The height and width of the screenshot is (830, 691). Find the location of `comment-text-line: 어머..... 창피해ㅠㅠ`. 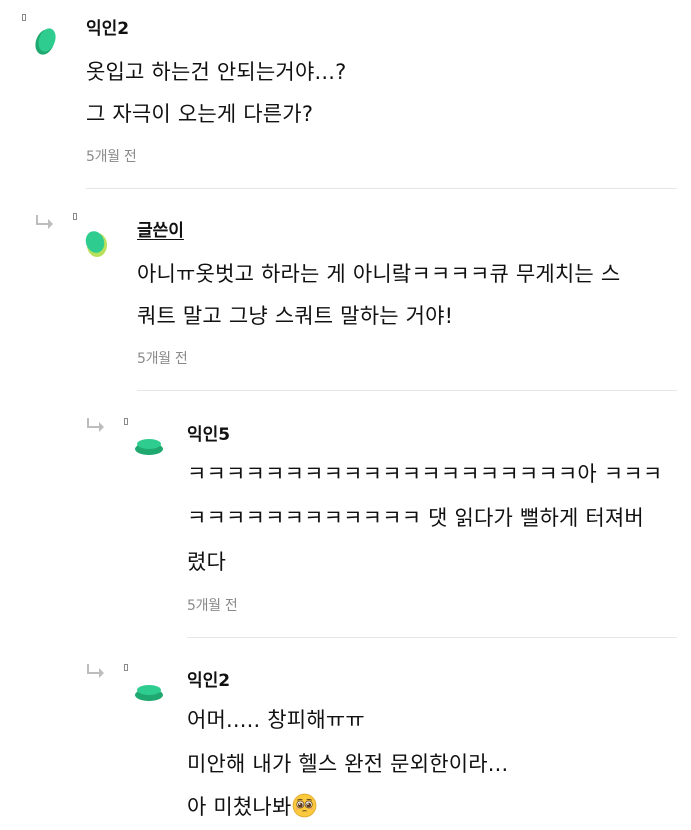

comment-text-line: 어머..... 창피해ㅠㅠ is located at coordinates (276, 720).